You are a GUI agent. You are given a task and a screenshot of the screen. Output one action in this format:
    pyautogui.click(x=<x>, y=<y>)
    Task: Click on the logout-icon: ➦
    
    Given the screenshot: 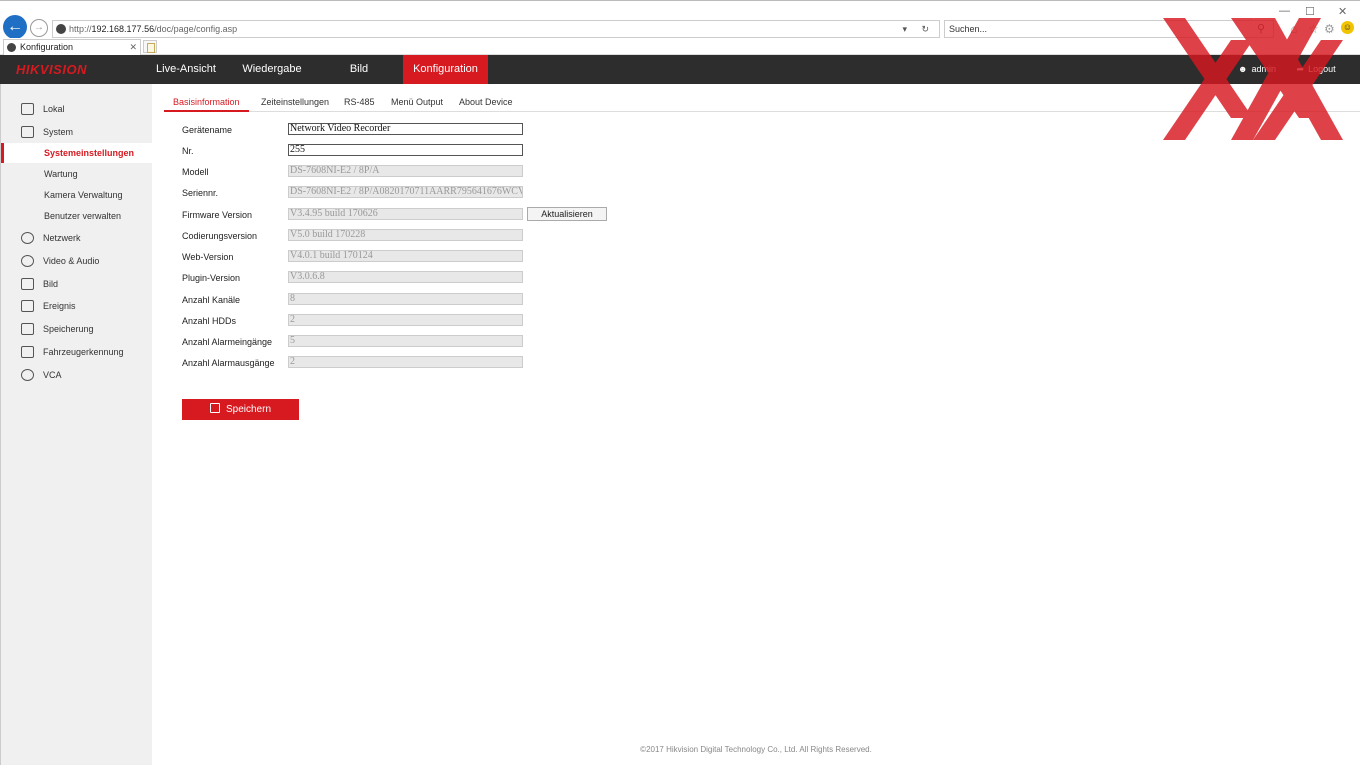 What is the action you would take?
    pyautogui.click(x=1301, y=69)
    